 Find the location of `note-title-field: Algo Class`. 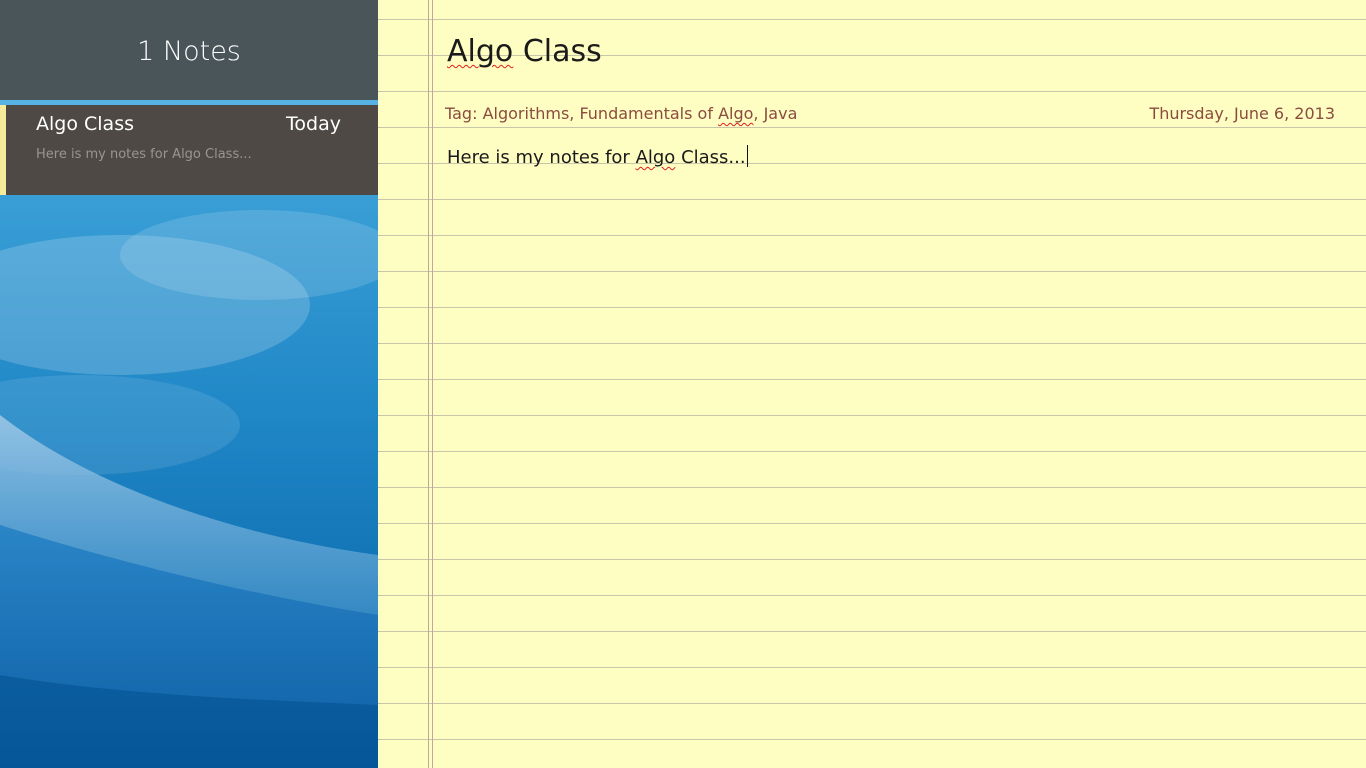

note-title-field: Algo Class is located at coordinates (524, 51).